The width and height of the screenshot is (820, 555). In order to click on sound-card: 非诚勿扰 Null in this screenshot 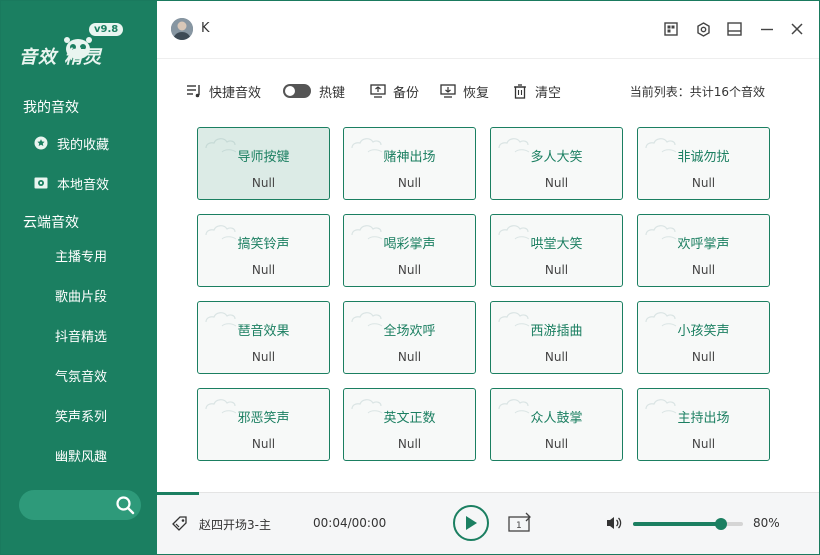, I will do `click(703, 163)`.